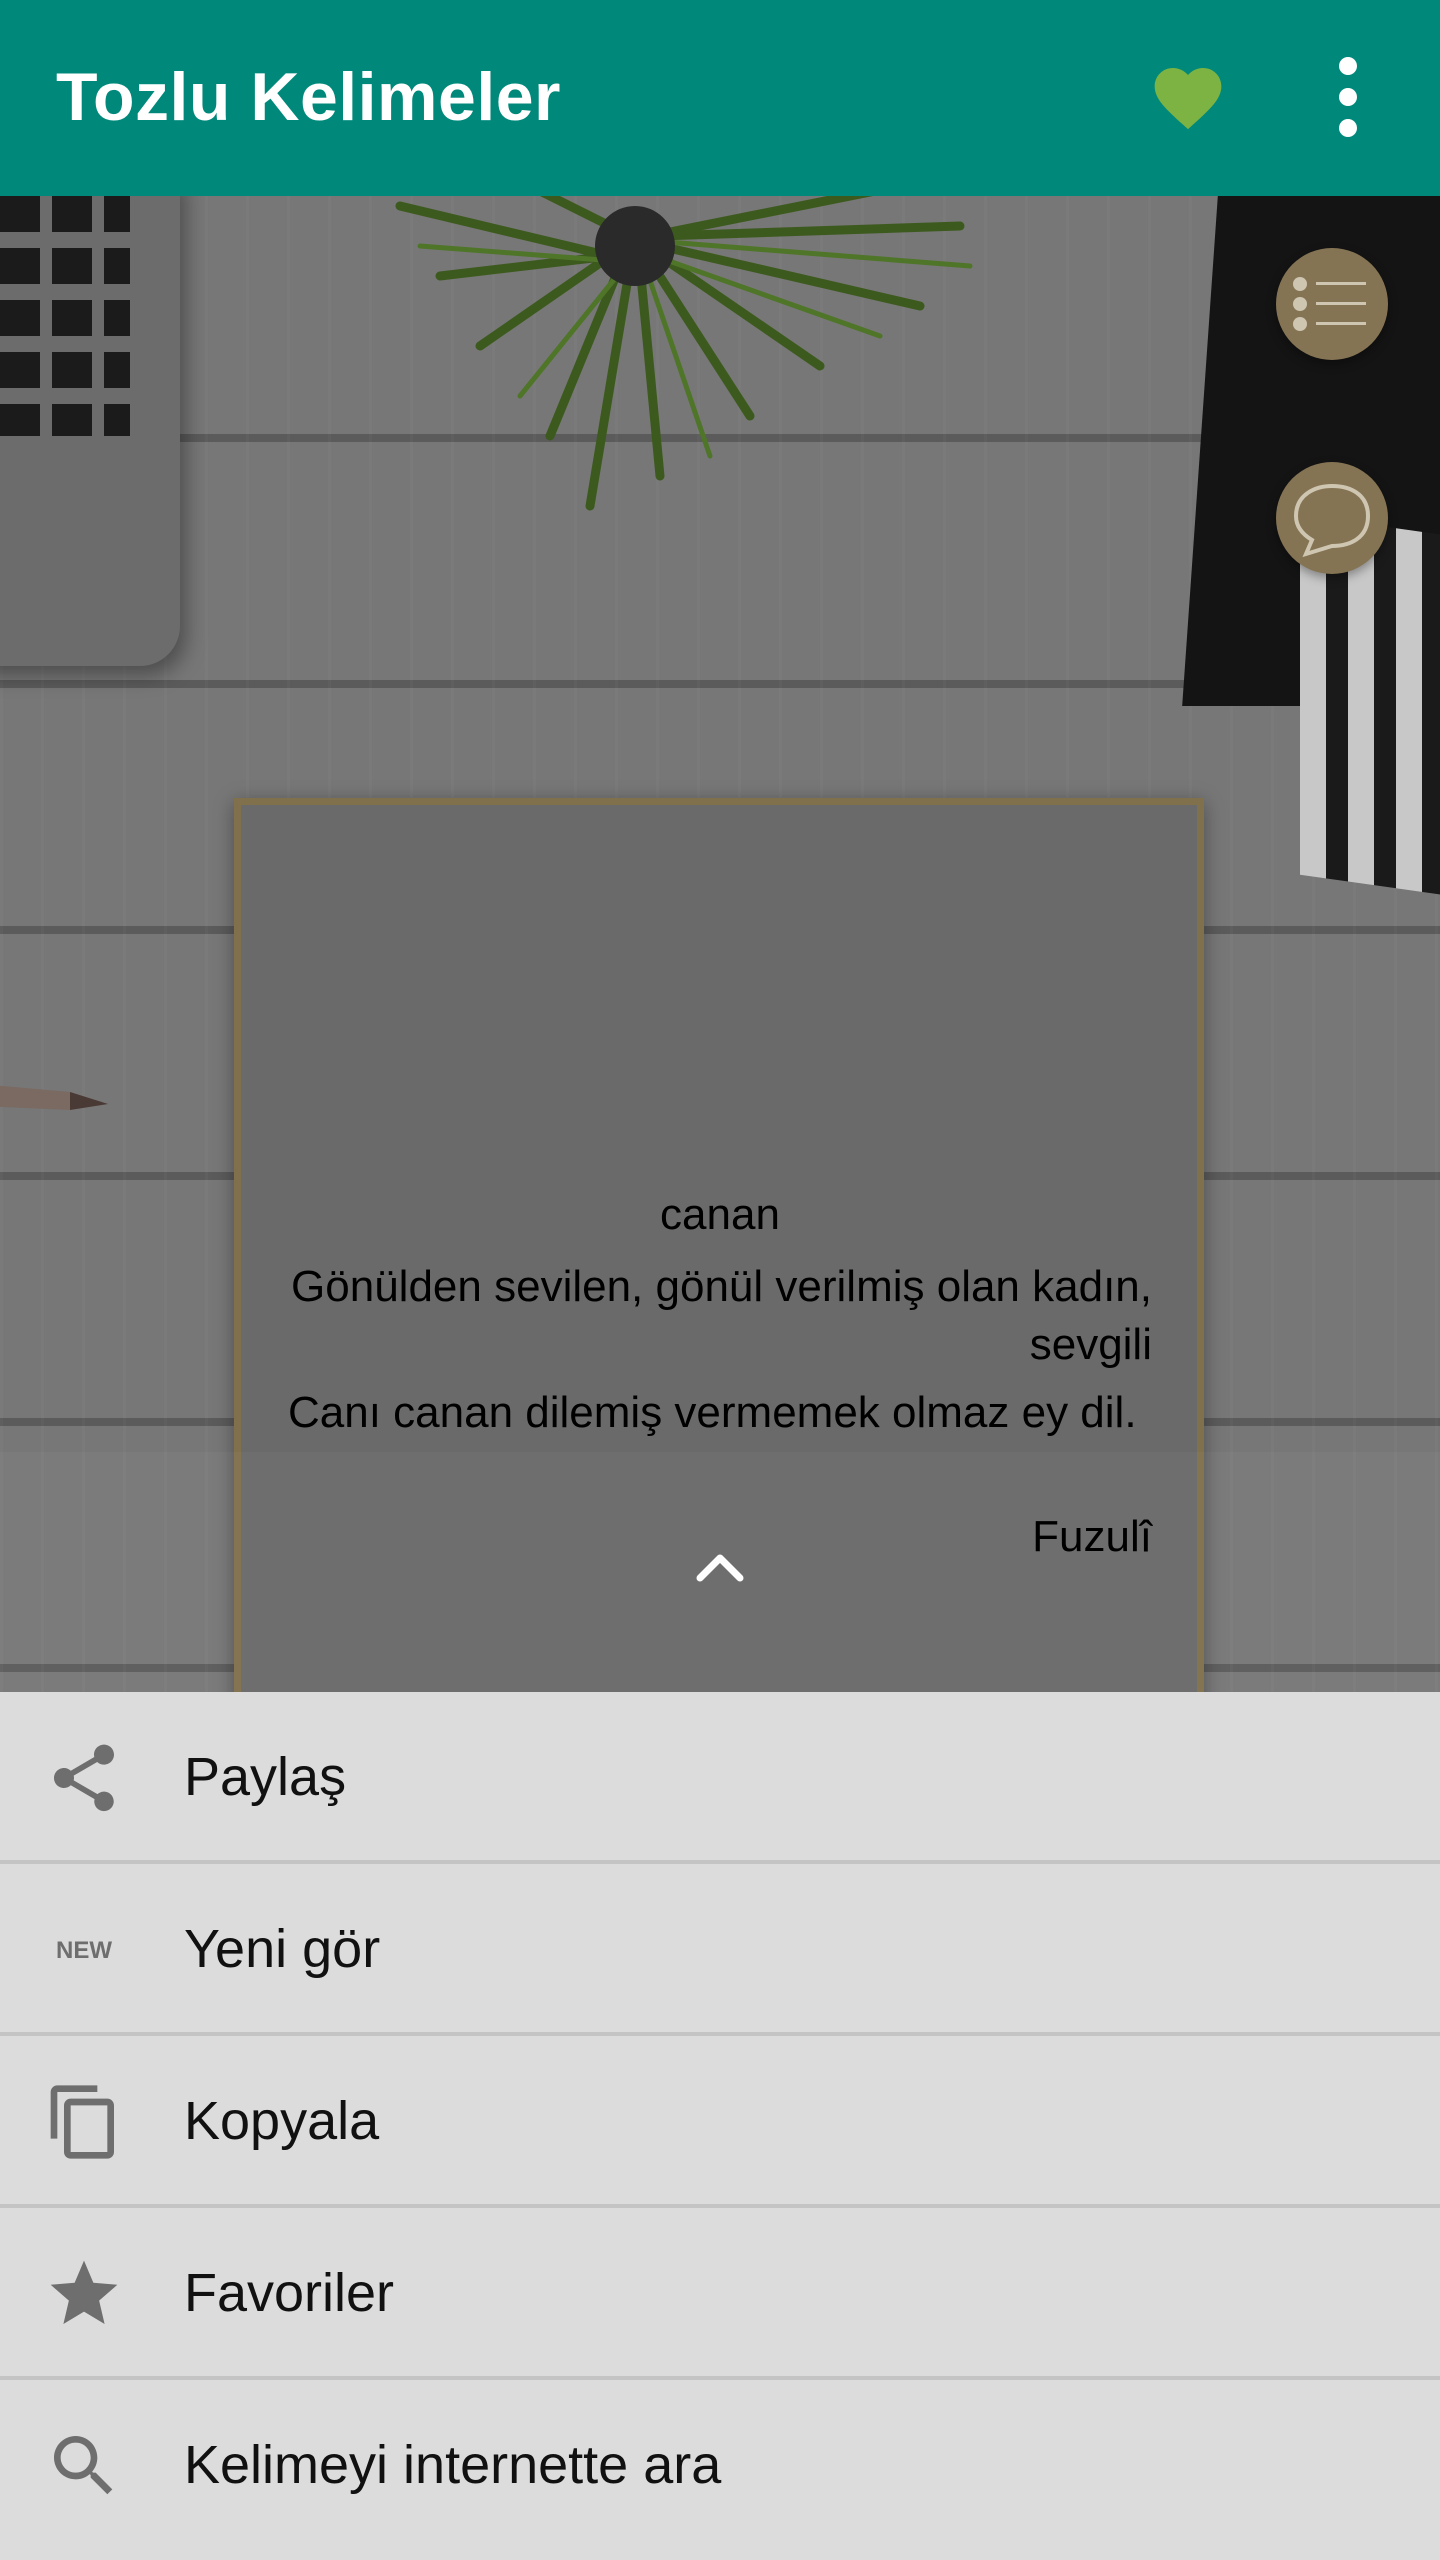 Image resolution: width=1440 pixels, height=2560 pixels. What do you see at coordinates (1188, 98) in the screenshot?
I see `heart-icon` at bounding box center [1188, 98].